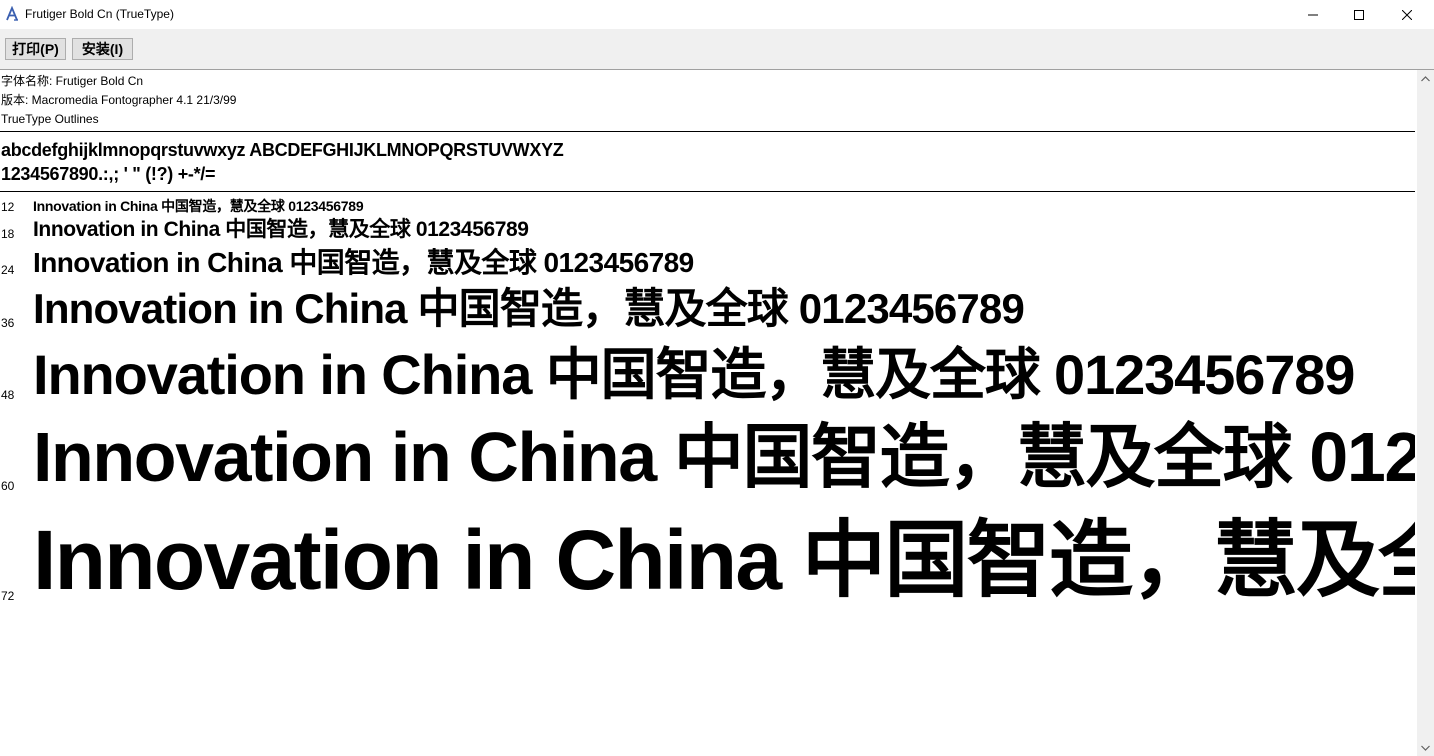  Describe the element at coordinates (72, 81) in the screenshot. I see `font-name-line: 字体名称: Frutiger Bold Cn` at that location.